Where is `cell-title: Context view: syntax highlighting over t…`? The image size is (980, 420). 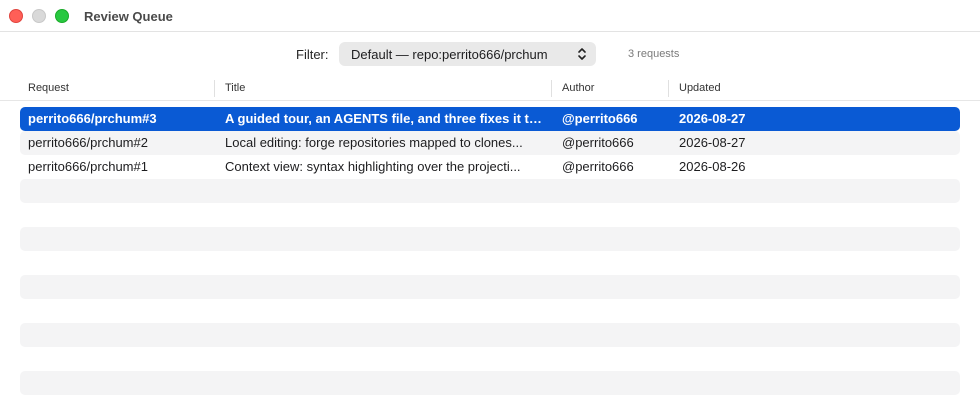
cell-title: Context view: syntax highlighting over t… is located at coordinates (373, 166).